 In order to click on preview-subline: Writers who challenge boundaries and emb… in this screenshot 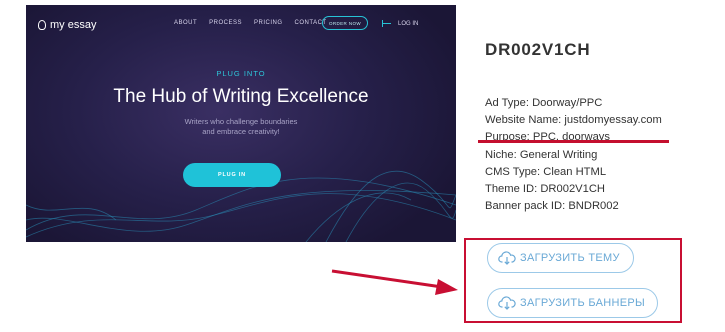, I will do `click(241, 126)`.